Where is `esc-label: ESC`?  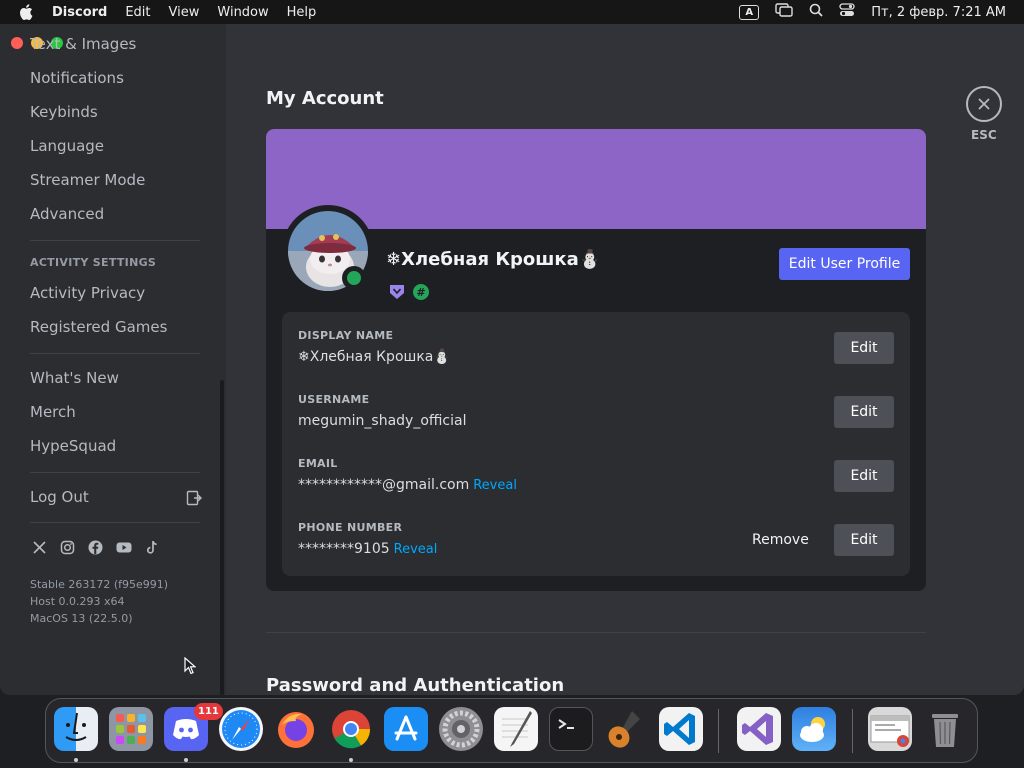
esc-label: ESC is located at coordinates (984, 135).